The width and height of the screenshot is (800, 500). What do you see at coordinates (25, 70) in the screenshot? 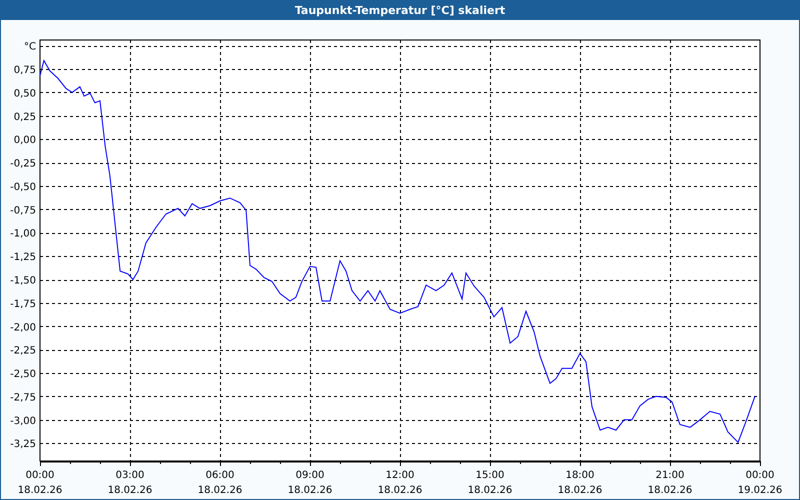
I see `axis-label: 0,75` at bounding box center [25, 70].